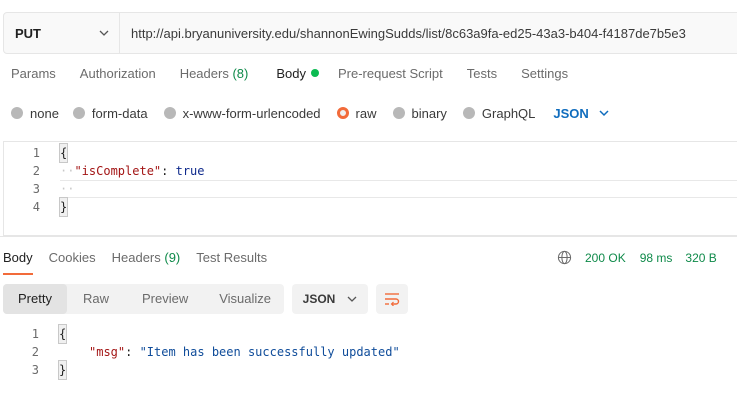 This screenshot has width=737, height=408. I want to click on code-line: 3 ··, so click(370, 189).